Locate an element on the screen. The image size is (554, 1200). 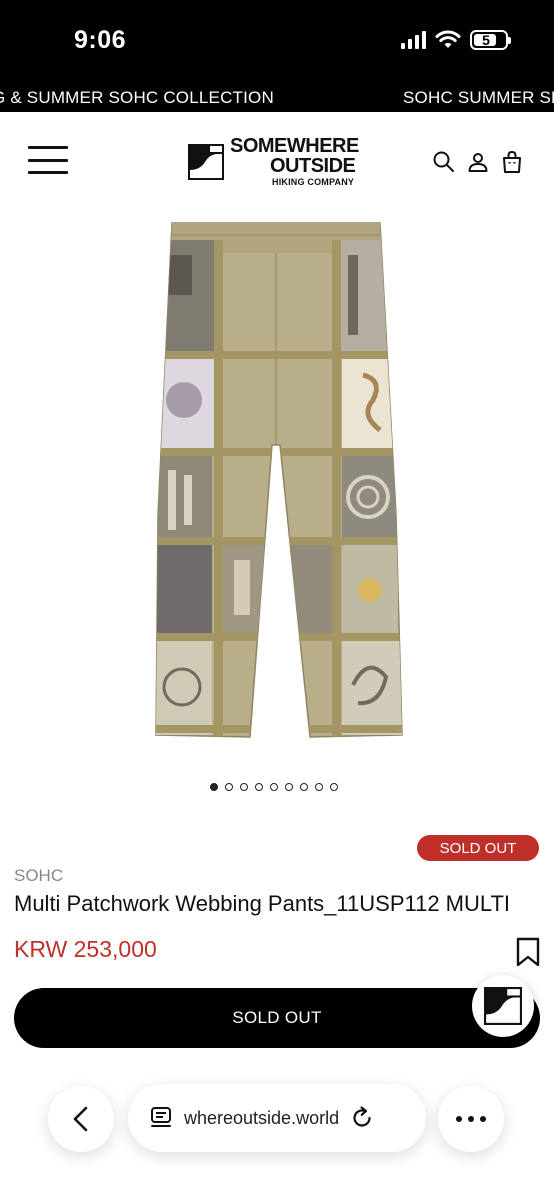
hamburger-menu-icon is located at coordinates (48, 160).